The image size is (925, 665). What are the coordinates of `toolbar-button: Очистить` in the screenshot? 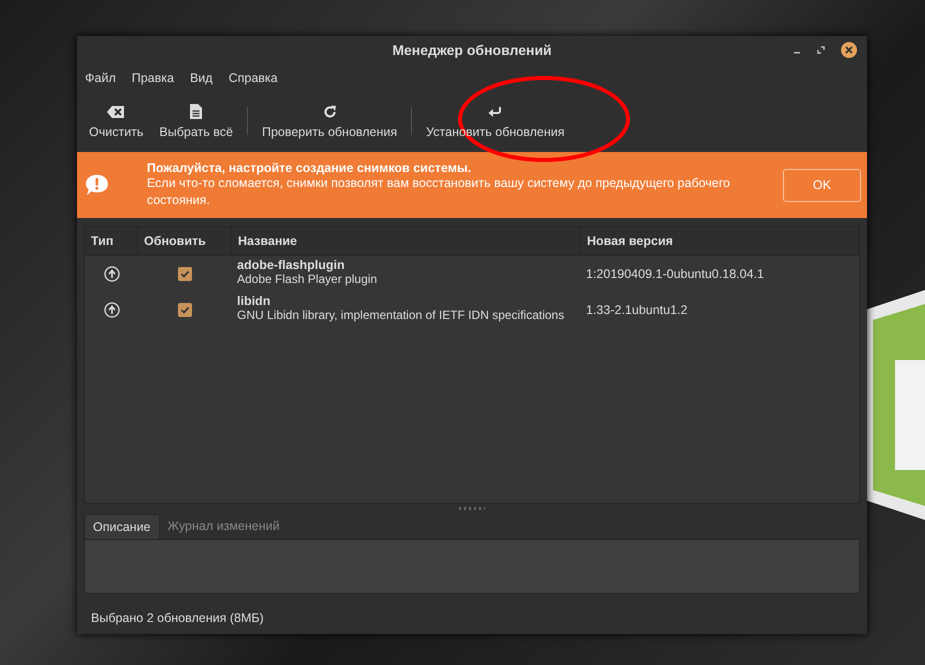 It's located at (116, 121).